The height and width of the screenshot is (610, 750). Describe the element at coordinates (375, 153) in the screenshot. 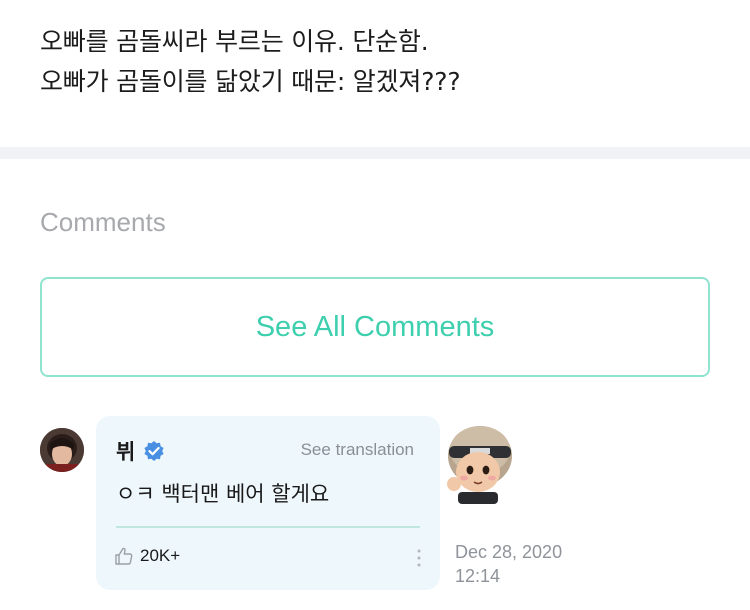

I see `section-divider` at that location.